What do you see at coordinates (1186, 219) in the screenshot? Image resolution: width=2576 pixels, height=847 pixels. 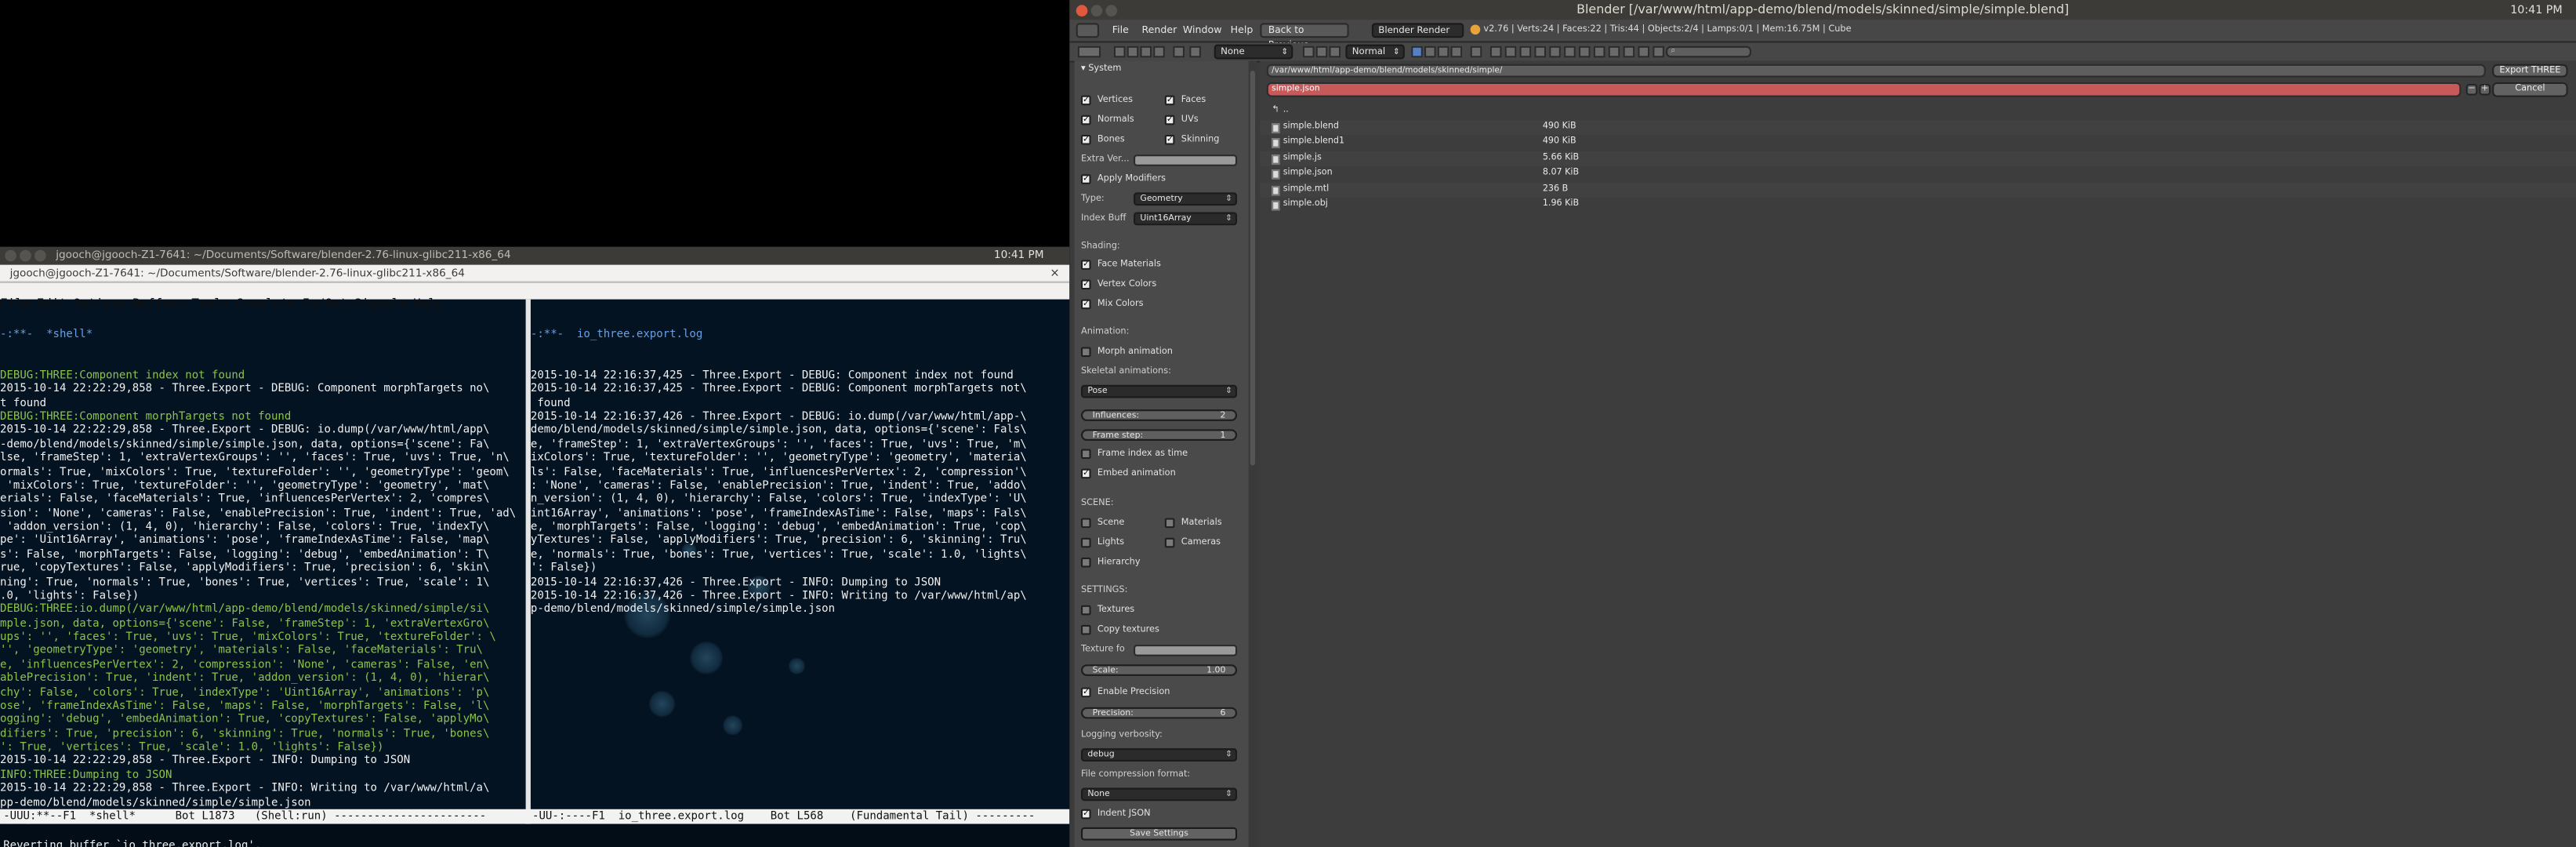 I see `index-buffer-dropdown: Uint16Array ⇕` at bounding box center [1186, 219].